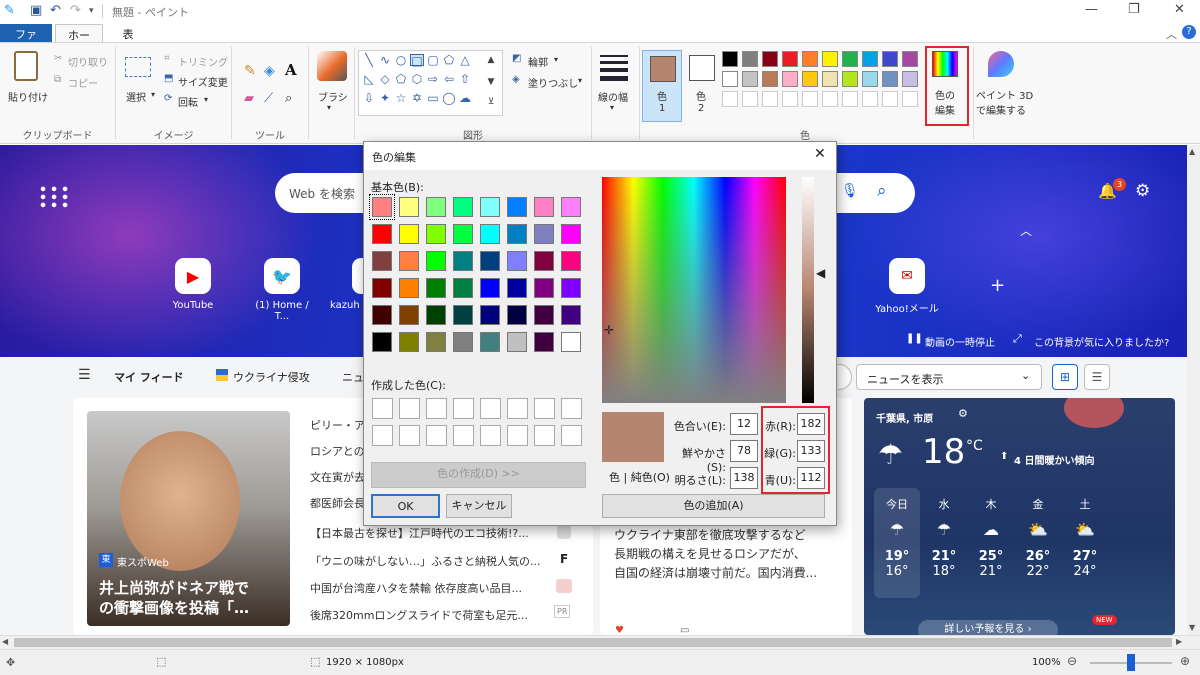 Image resolution: width=1200 pixels, height=675 pixels. Describe the element at coordinates (250, 71) in the screenshot. I see `pencil-icon: ✎` at that location.